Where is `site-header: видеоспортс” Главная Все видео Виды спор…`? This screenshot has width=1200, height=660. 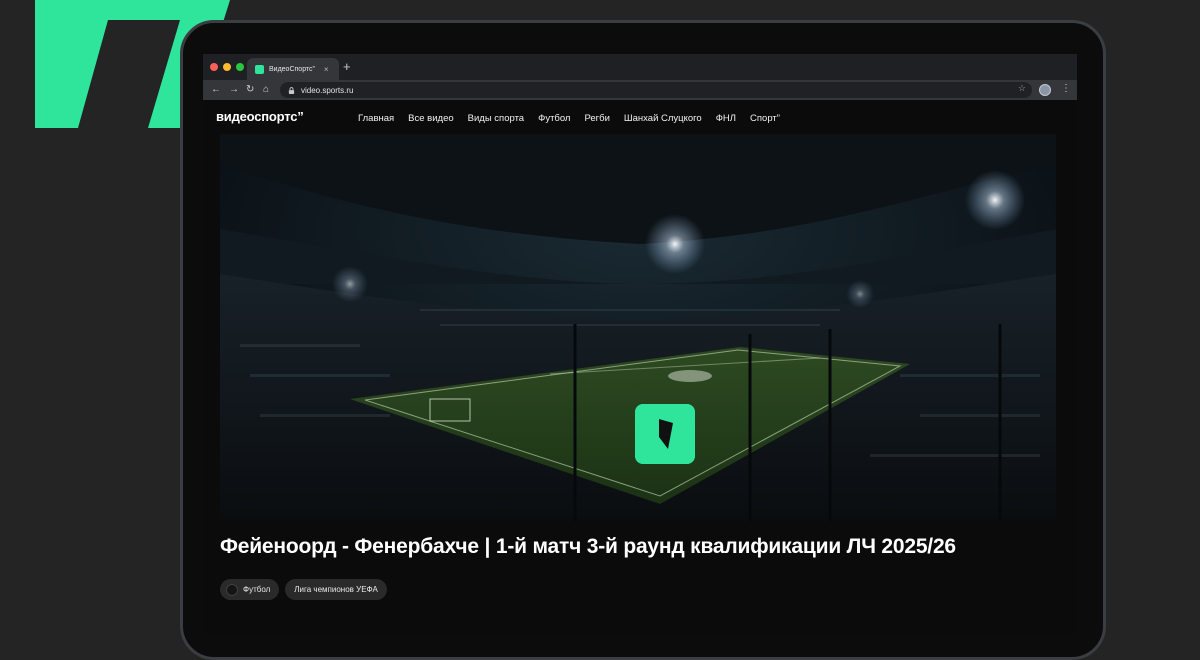
site-header: видеоспортс” Главная Все видео Виды спор… is located at coordinates (640, 117).